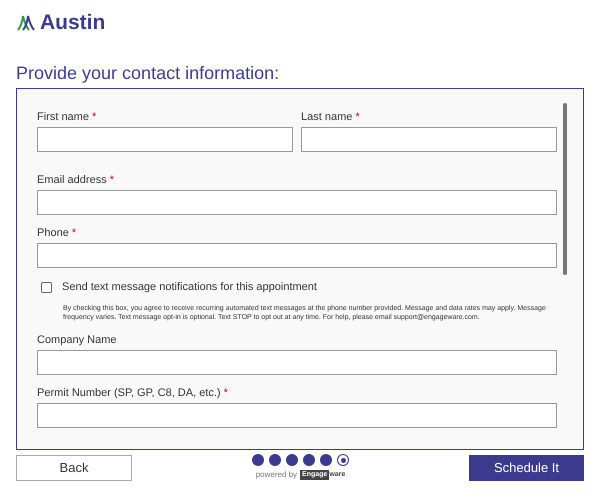  I want to click on back-button: Back, so click(74, 467).